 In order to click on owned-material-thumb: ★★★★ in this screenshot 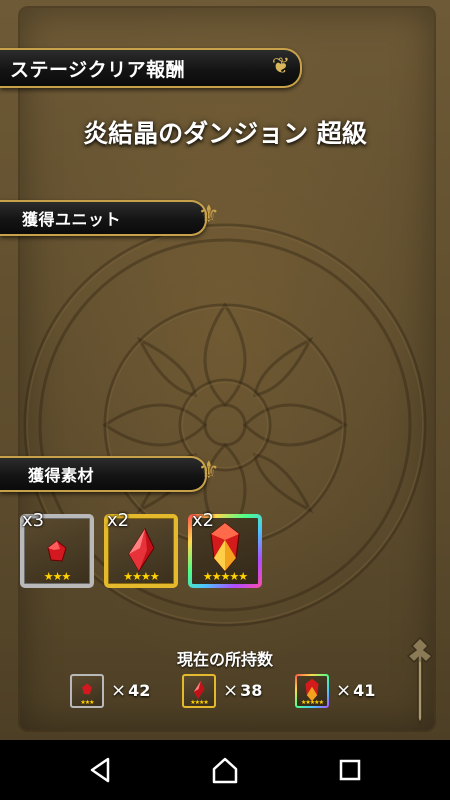, I will do `click(199, 691)`.